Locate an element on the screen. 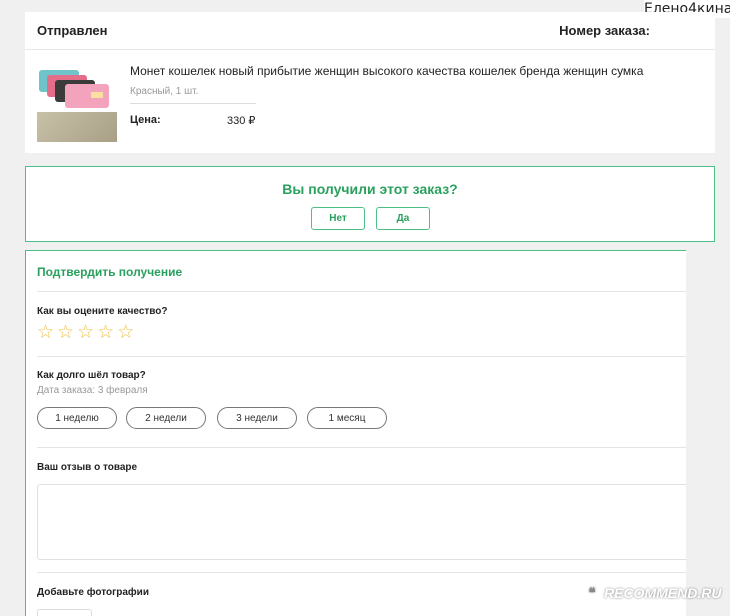 This screenshot has width=730, height=616. receipt-question-card: Вы получили этот заказ? Нет Да is located at coordinates (370, 204).